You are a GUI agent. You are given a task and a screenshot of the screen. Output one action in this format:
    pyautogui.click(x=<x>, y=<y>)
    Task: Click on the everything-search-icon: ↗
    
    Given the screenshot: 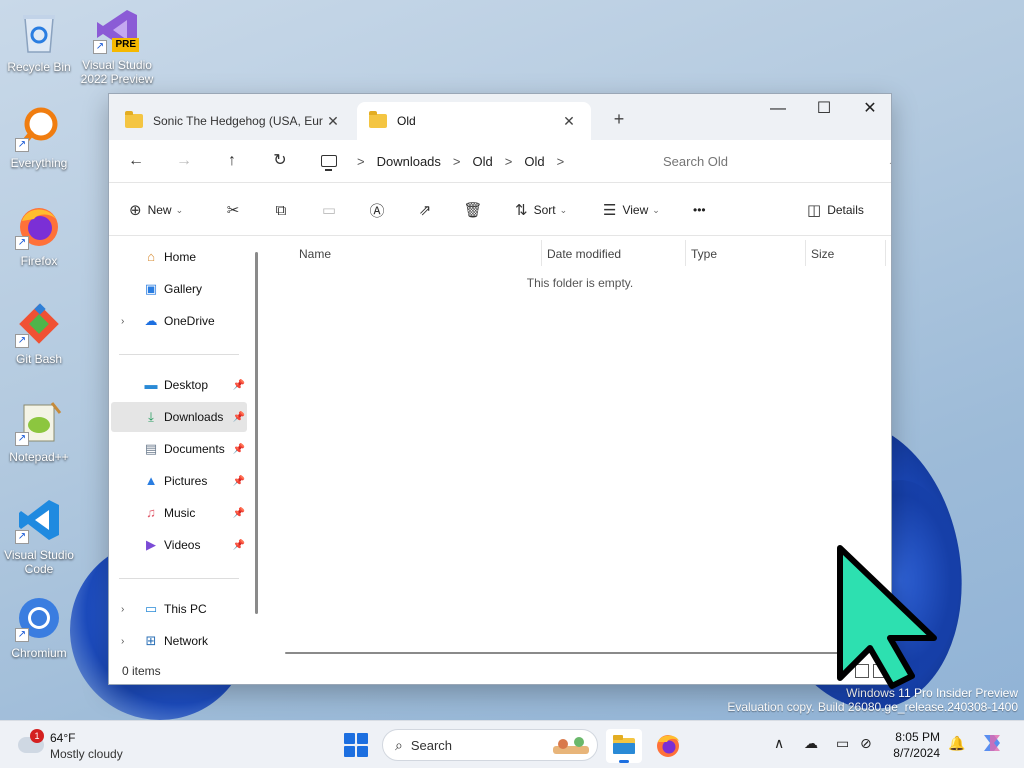 What is the action you would take?
    pyautogui.click(x=39, y=128)
    